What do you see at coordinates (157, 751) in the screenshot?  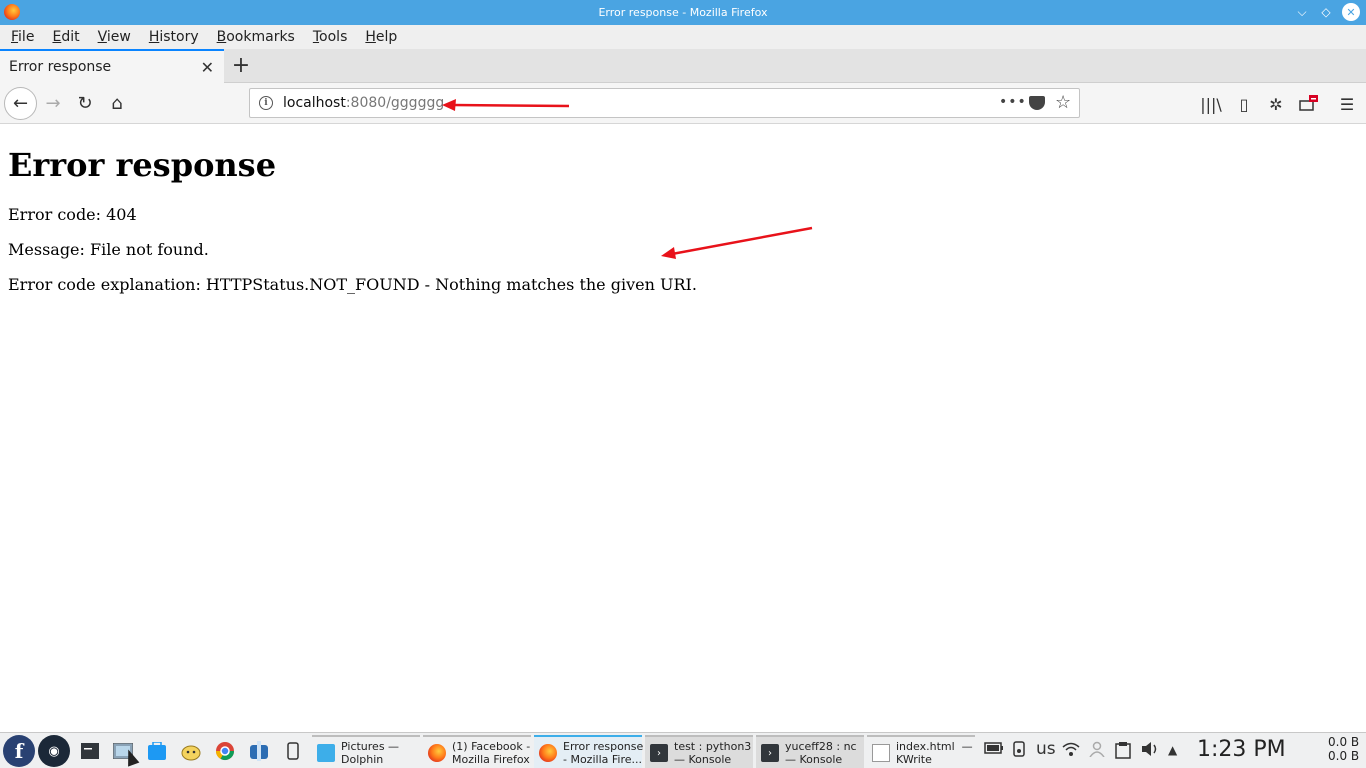 I see `software-center-icon` at bounding box center [157, 751].